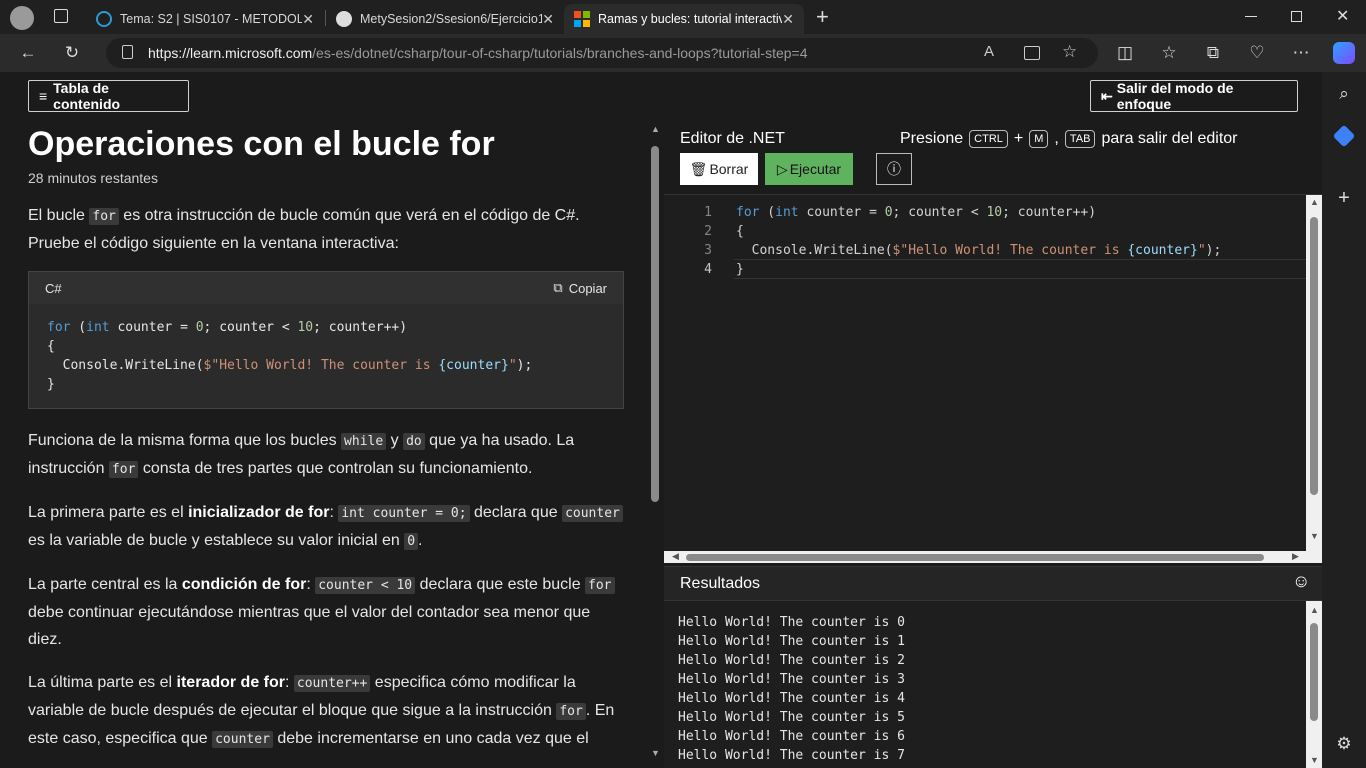 The image size is (1366, 768). I want to click on key-tab: TAB, so click(1080, 139).